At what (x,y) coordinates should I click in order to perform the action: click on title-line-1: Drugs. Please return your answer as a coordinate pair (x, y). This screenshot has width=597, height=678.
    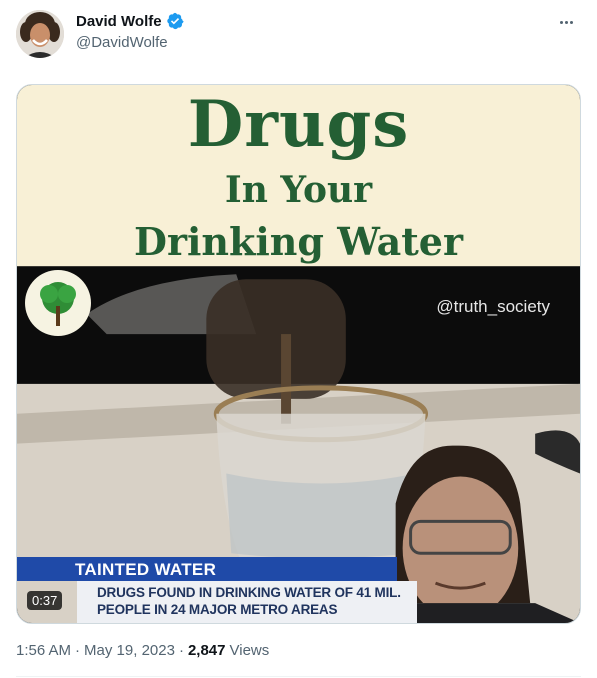
    Looking at the image, I should click on (298, 124).